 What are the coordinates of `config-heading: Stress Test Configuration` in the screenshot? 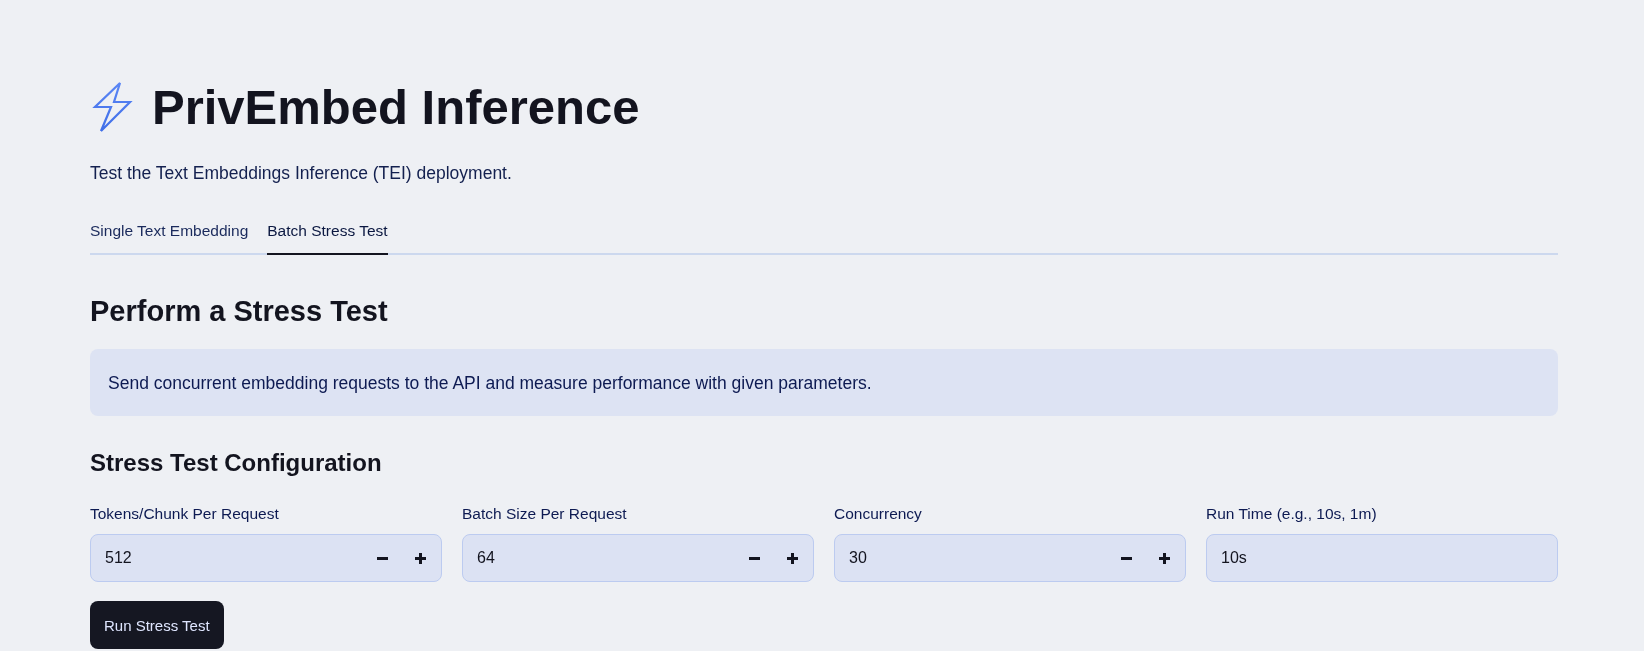 It's located at (236, 463).